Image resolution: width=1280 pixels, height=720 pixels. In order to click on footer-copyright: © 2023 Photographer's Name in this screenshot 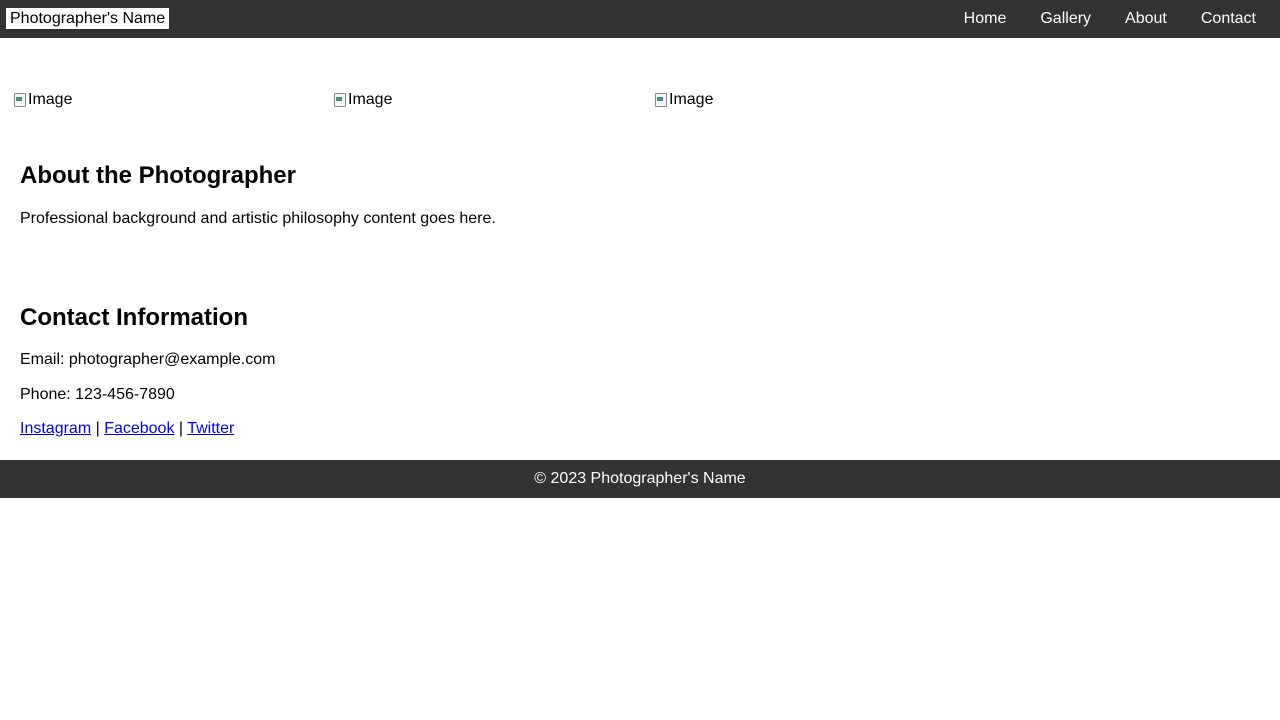, I will do `click(640, 478)`.